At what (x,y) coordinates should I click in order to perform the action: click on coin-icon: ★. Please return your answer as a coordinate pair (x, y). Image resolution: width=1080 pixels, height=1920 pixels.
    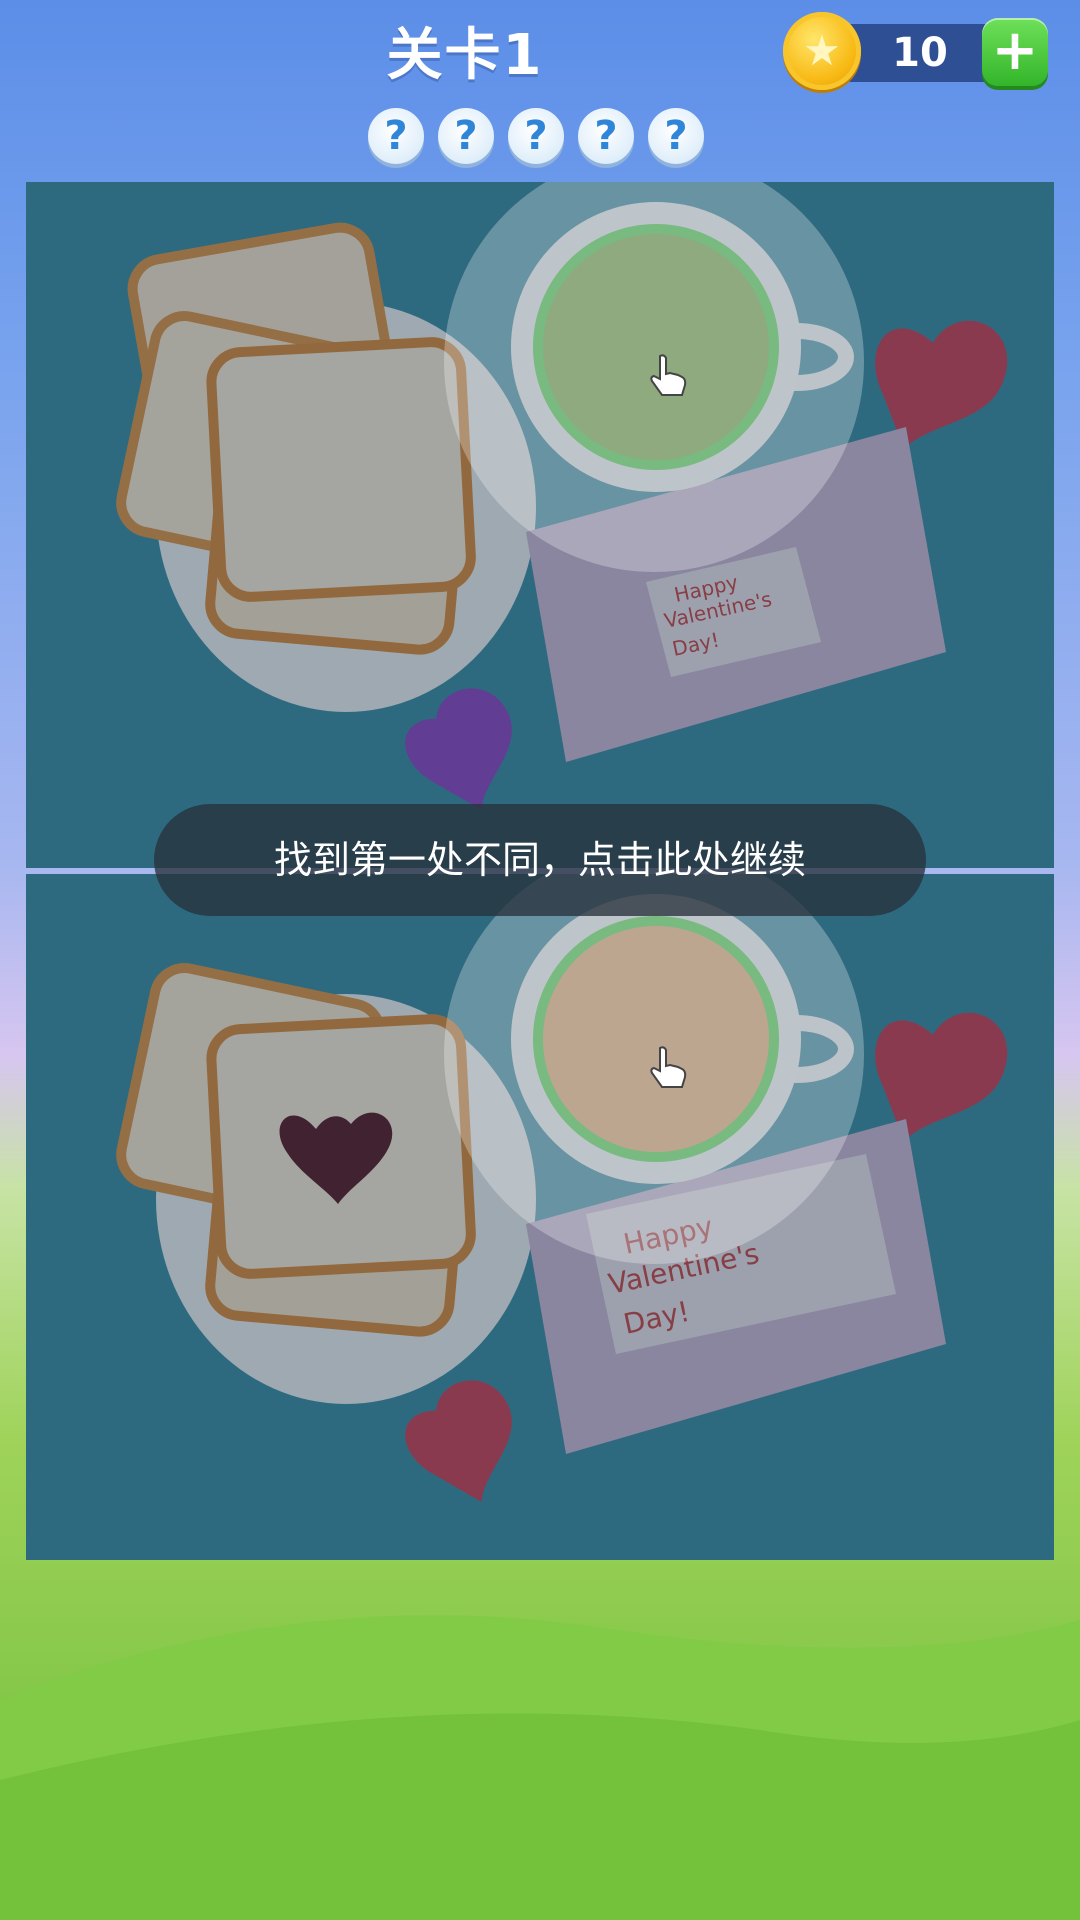
    Looking at the image, I should click on (822, 51).